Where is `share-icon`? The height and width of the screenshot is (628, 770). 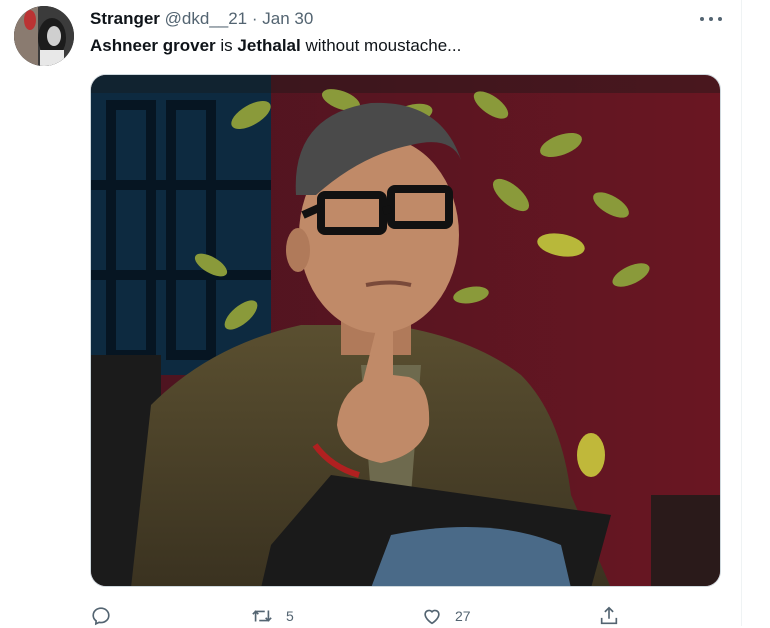
share-icon is located at coordinates (609, 615).